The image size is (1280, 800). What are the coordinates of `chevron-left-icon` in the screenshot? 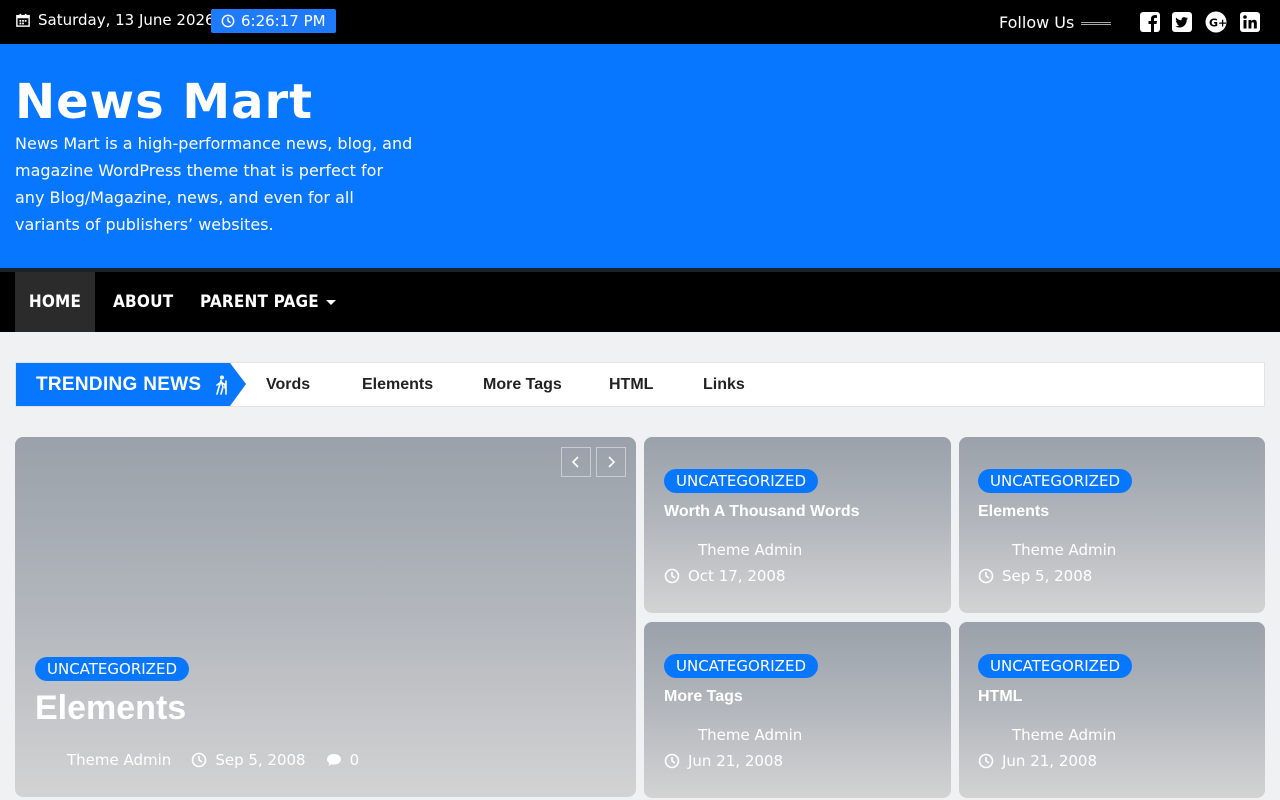 It's located at (575, 462).